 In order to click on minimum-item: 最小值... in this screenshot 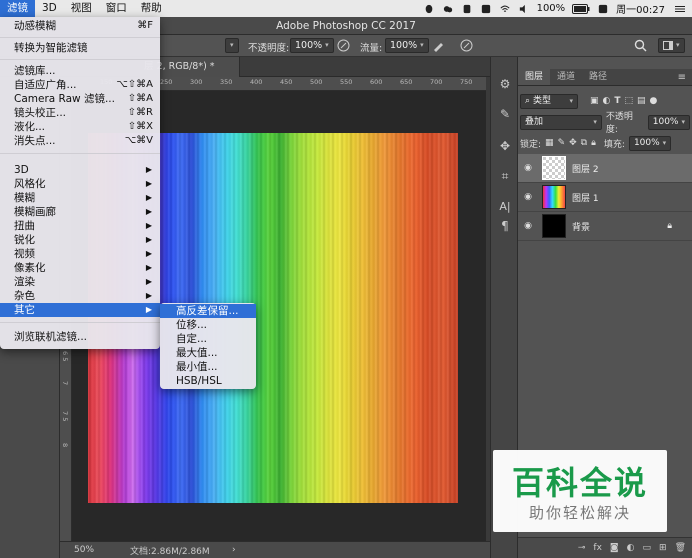, I will do `click(208, 367)`.